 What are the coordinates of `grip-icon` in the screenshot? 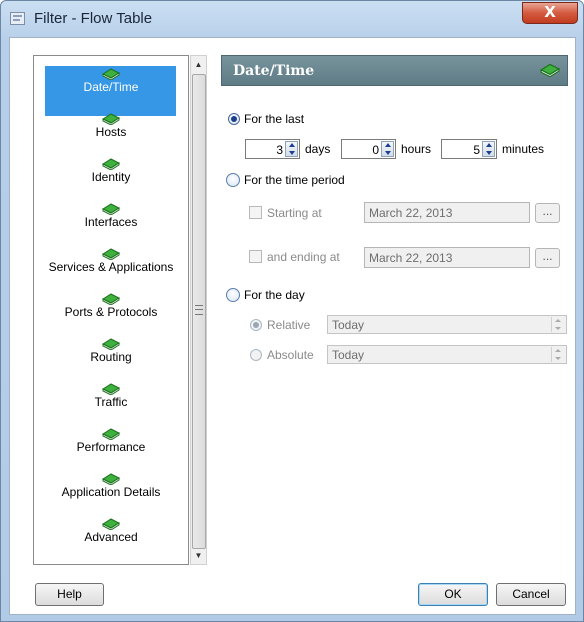 It's located at (199, 310).